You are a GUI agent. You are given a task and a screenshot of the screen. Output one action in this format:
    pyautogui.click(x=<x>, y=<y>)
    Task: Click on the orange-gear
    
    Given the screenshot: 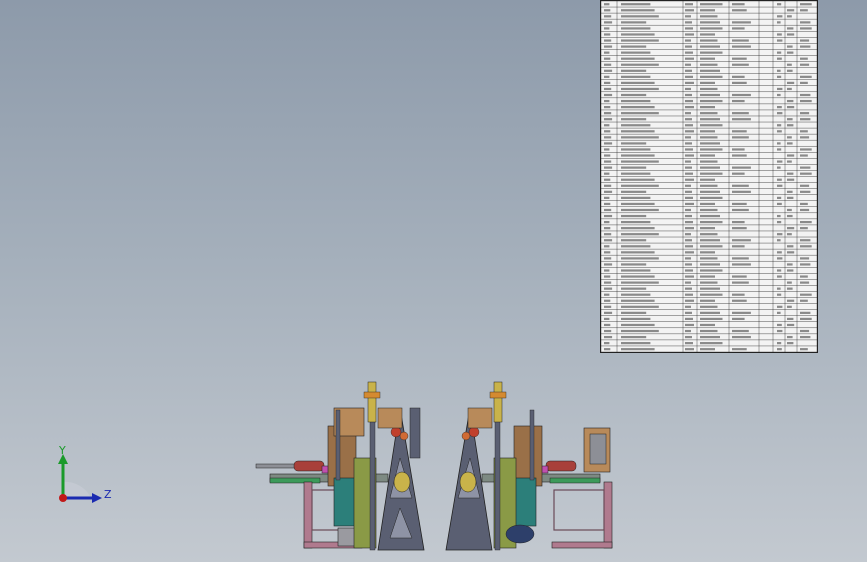 What is the action you would take?
    pyautogui.click(x=466, y=436)
    